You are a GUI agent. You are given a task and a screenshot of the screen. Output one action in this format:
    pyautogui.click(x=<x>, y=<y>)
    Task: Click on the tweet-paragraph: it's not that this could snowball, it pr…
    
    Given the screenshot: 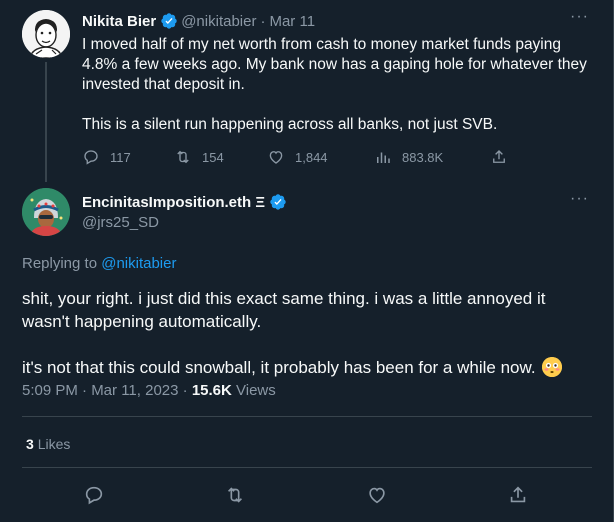 What is the action you would take?
    pyautogui.click(x=307, y=367)
    